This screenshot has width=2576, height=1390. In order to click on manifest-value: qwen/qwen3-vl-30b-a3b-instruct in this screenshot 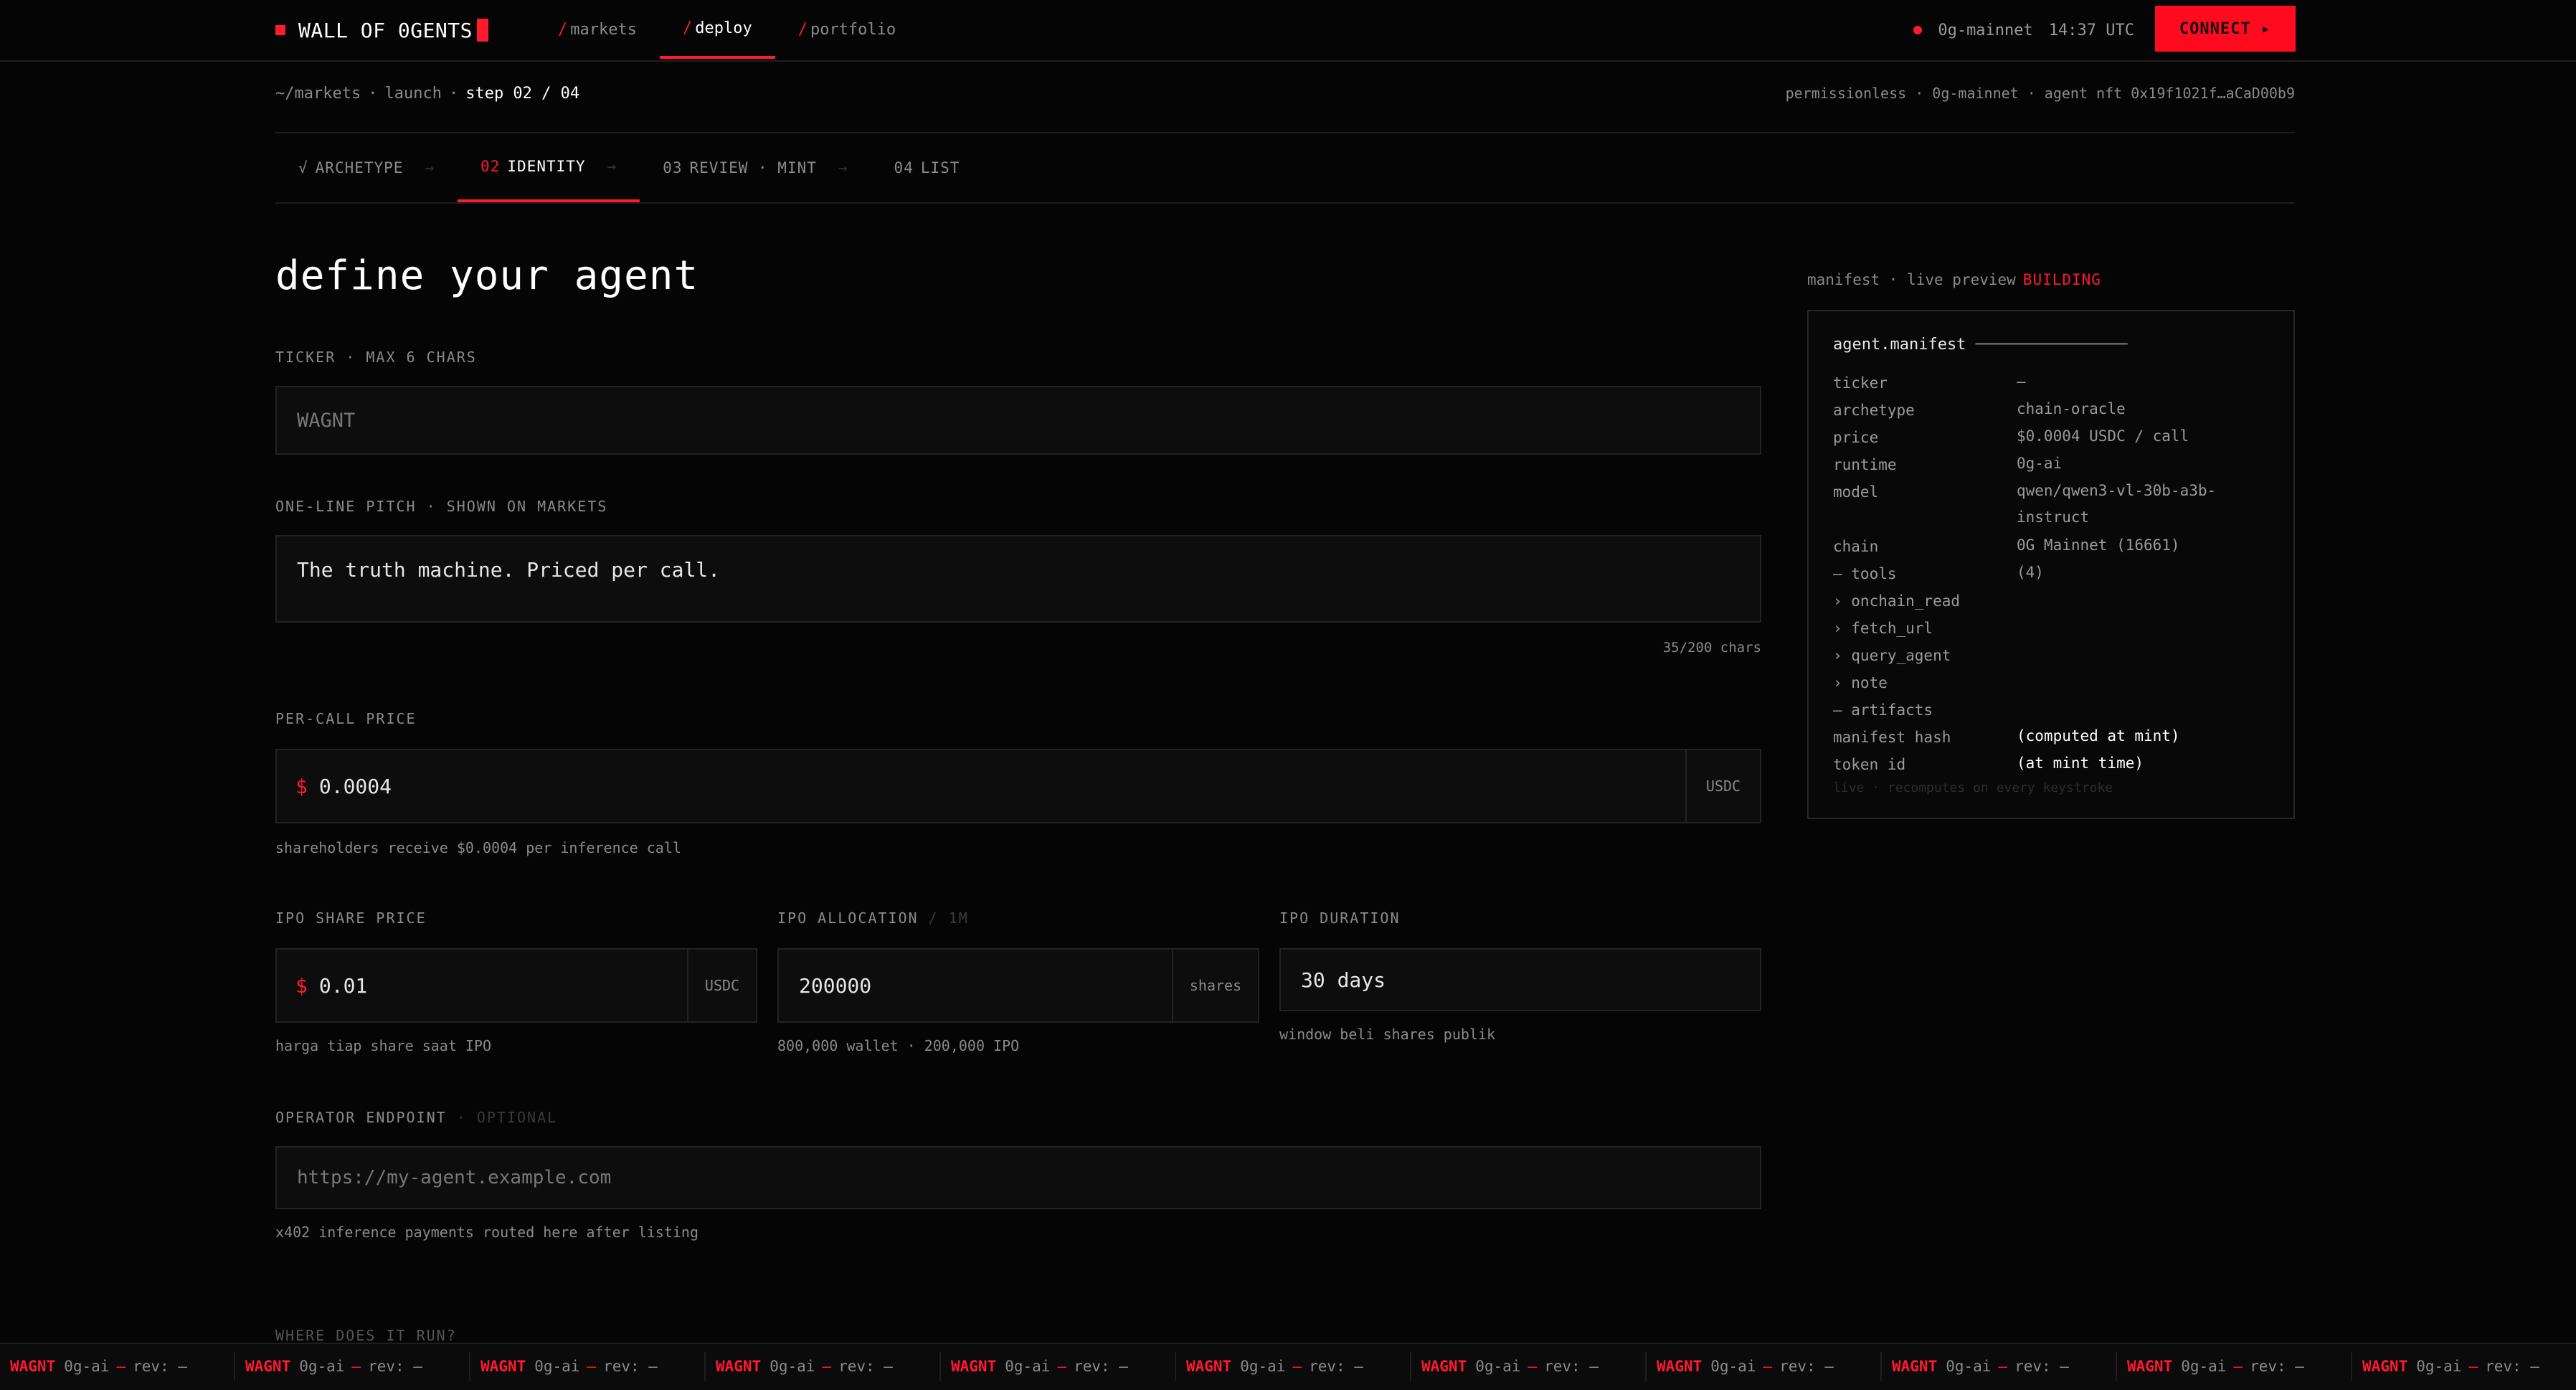, I will do `click(2117, 504)`.